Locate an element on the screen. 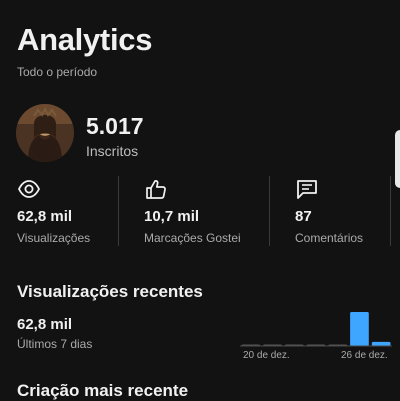 This screenshot has height=401, width=400. thumbs-up-icon is located at coordinates (156, 189).